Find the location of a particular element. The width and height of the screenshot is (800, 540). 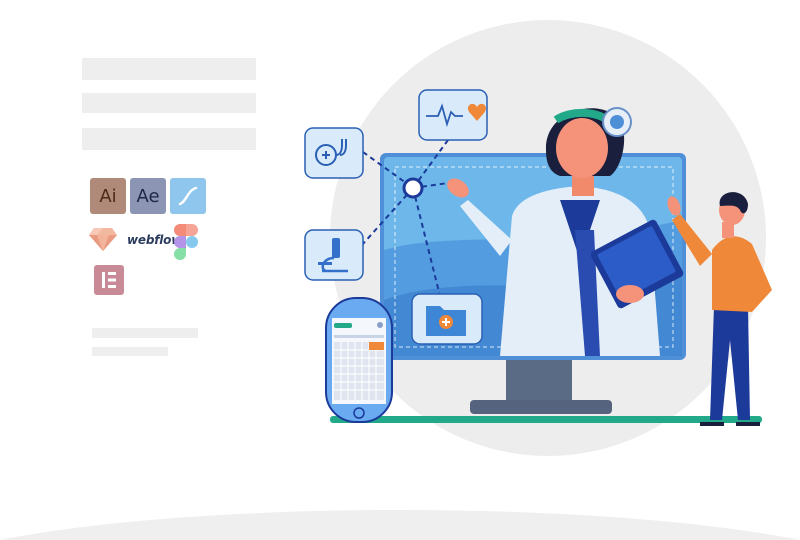

bottom-wave is located at coordinates (400, 525).